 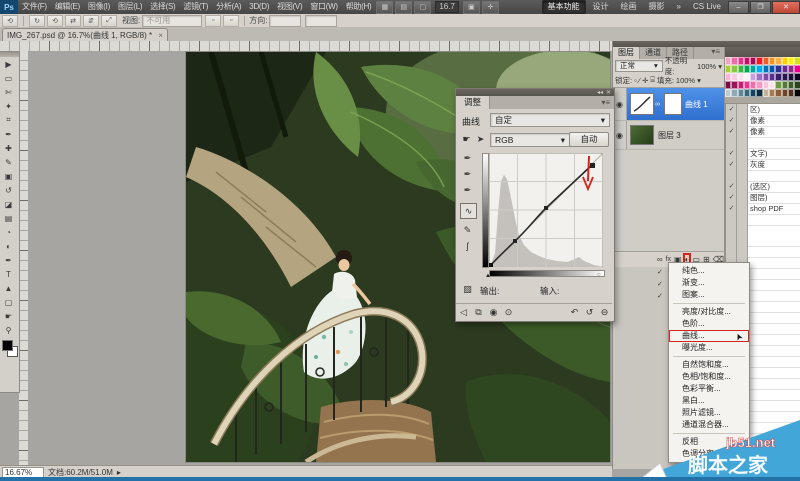 What do you see at coordinates (467, 230) in the screenshot?
I see `pencil-tool-icon: ✎` at bounding box center [467, 230].